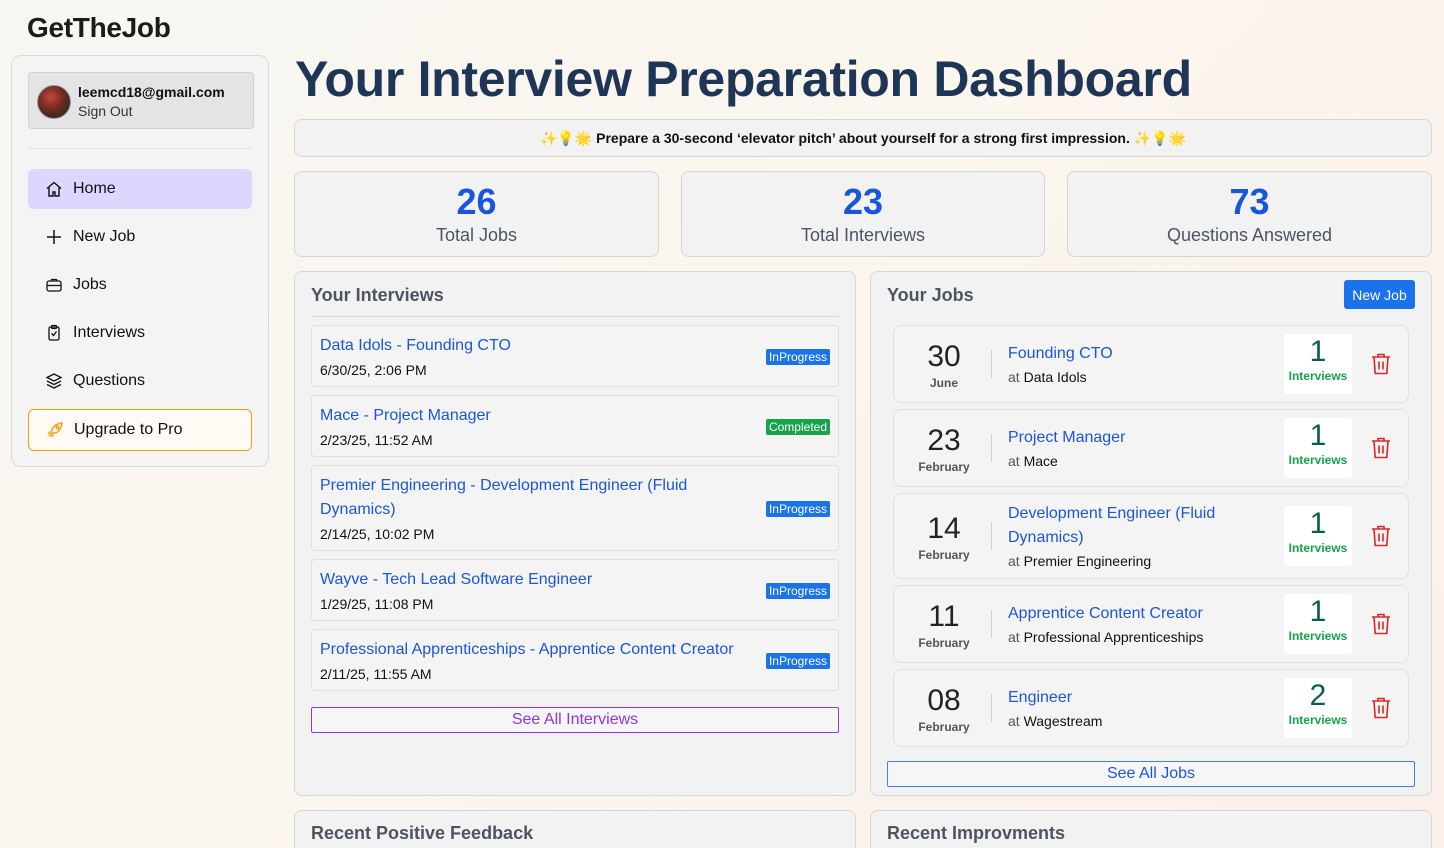  I want to click on job-role: Apprentice Content Creator, so click(1128, 614).